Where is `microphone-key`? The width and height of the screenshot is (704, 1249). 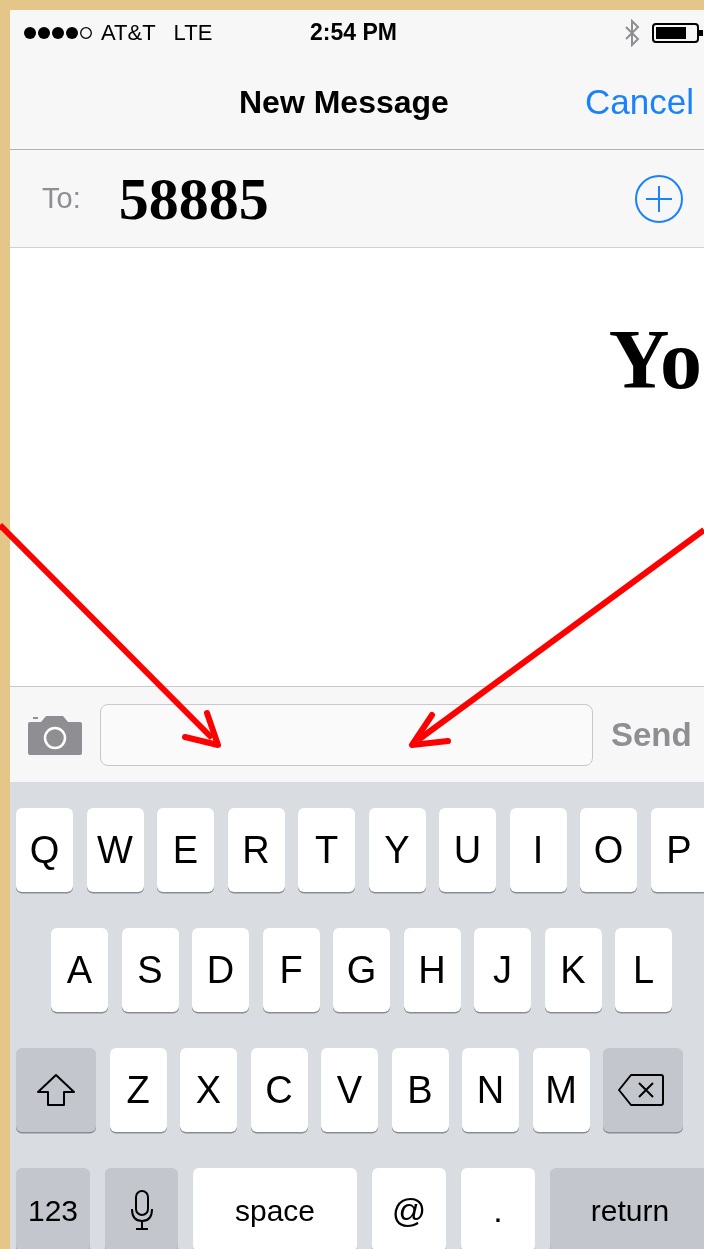 microphone-key is located at coordinates (141, 1208).